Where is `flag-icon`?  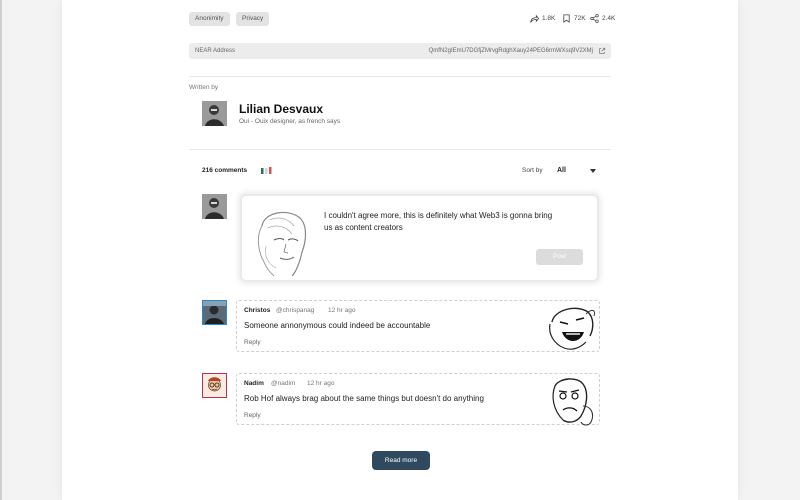 flag-icon is located at coordinates (266, 170).